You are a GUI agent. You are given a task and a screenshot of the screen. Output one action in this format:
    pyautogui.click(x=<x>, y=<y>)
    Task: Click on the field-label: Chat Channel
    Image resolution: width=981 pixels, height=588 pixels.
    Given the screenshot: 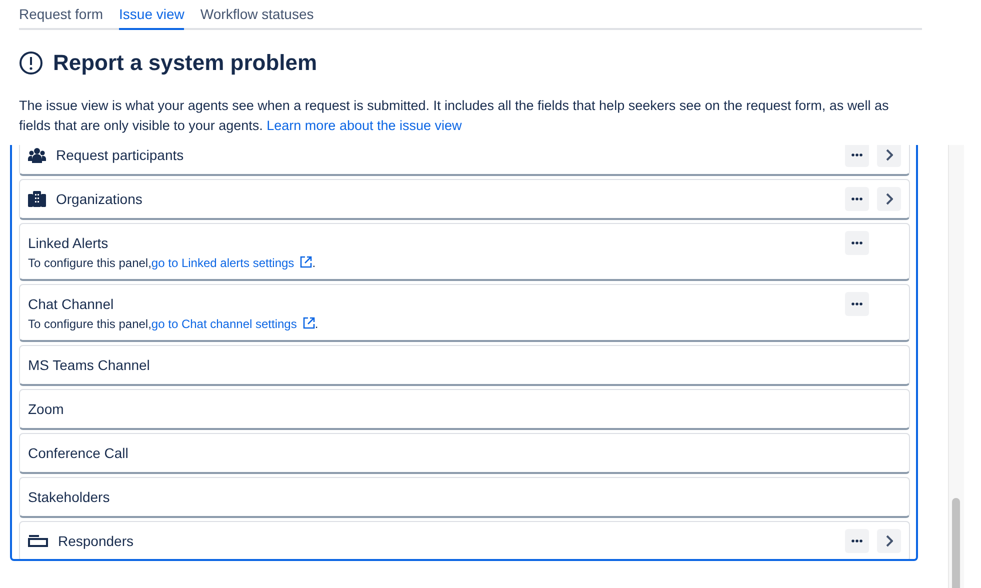 What is the action you would take?
    pyautogui.click(x=71, y=304)
    